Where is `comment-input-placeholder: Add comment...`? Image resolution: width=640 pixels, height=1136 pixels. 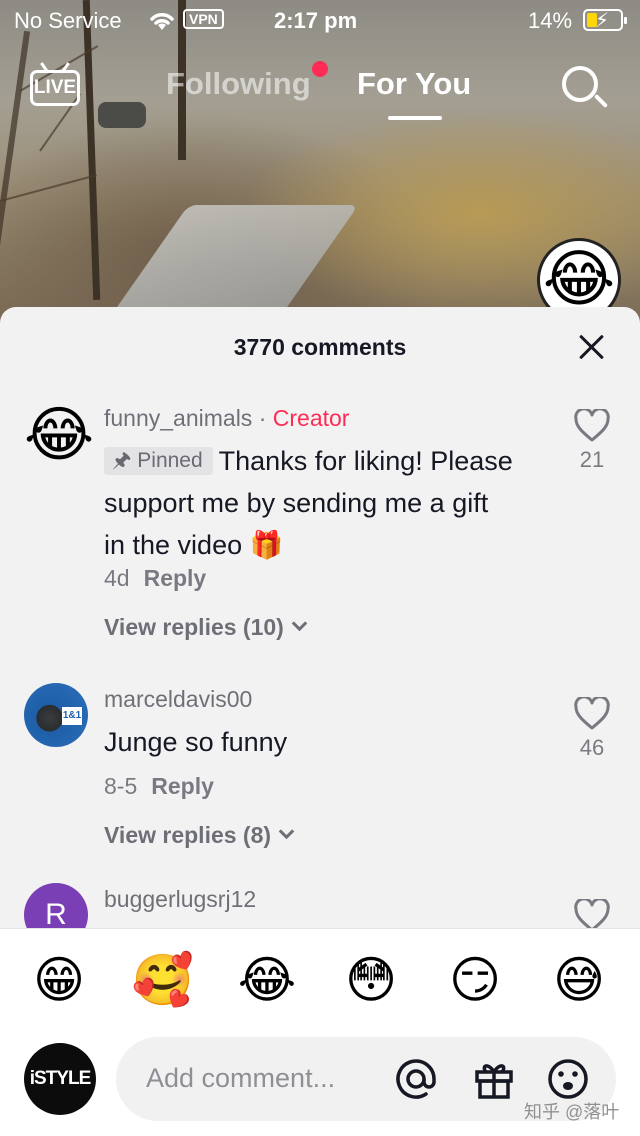
comment-input-placeholder: Add comment... is located at coordinates (241, 1078).